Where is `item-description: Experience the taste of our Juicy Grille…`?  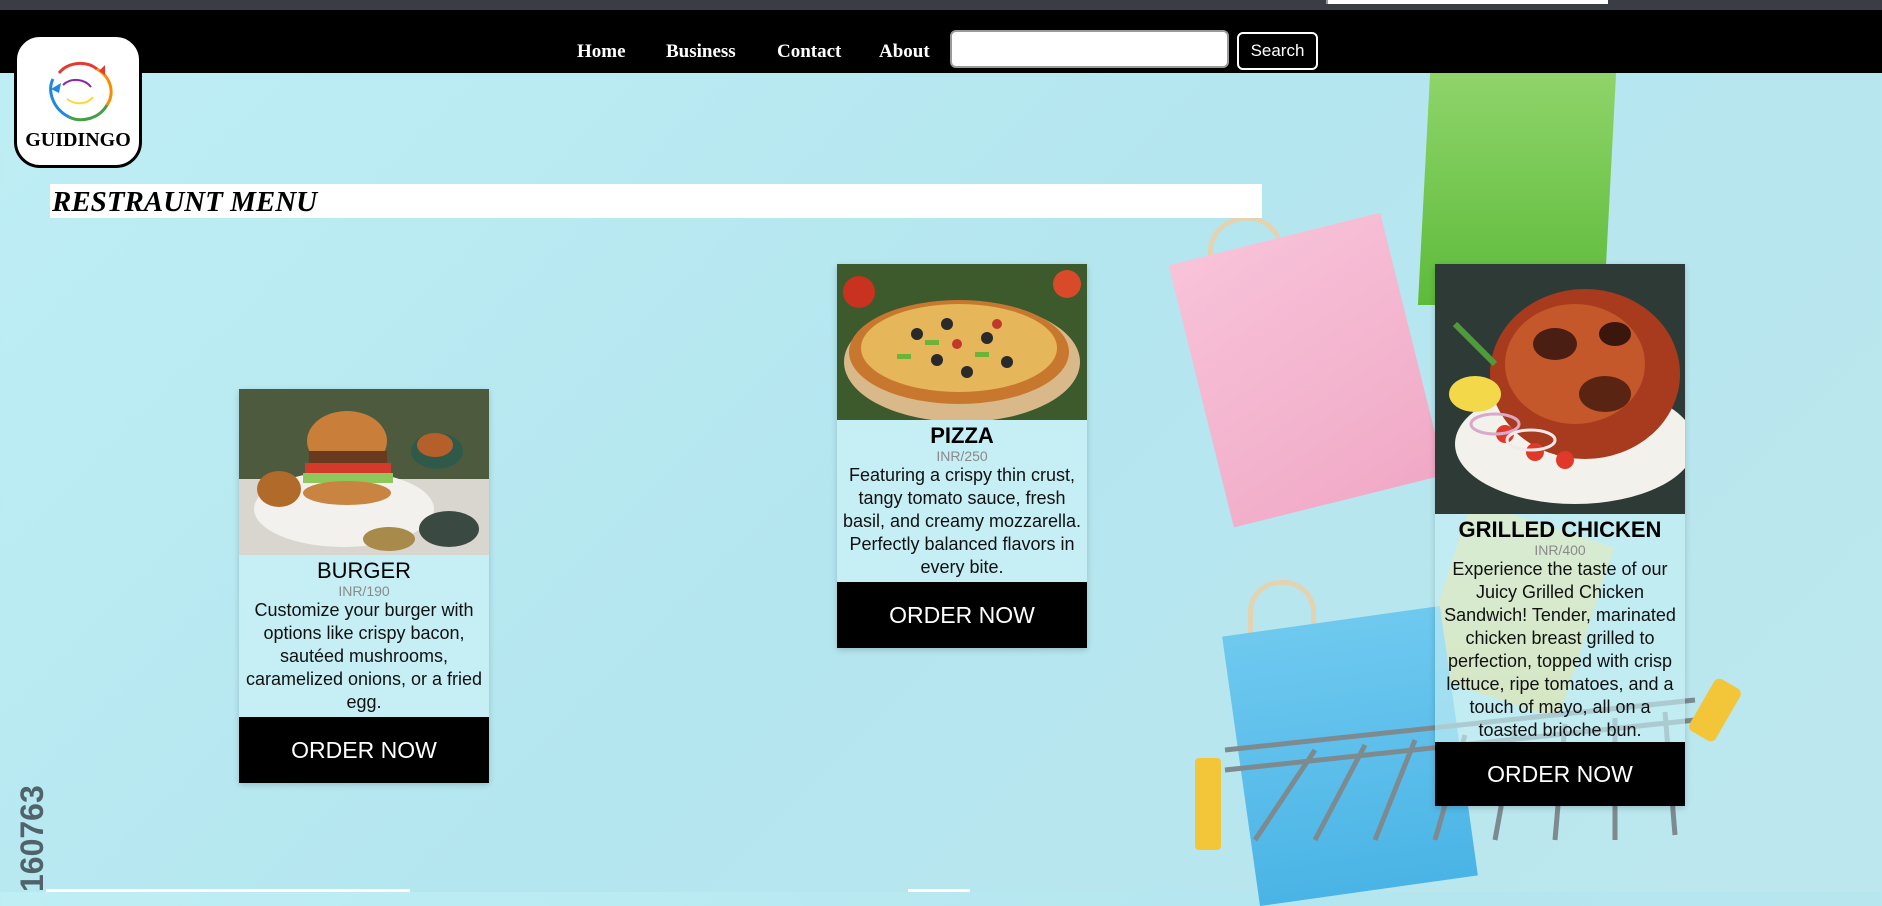
item-description: Experience the taste of our Juicy Grille… is located at coordinates (1560, 649).